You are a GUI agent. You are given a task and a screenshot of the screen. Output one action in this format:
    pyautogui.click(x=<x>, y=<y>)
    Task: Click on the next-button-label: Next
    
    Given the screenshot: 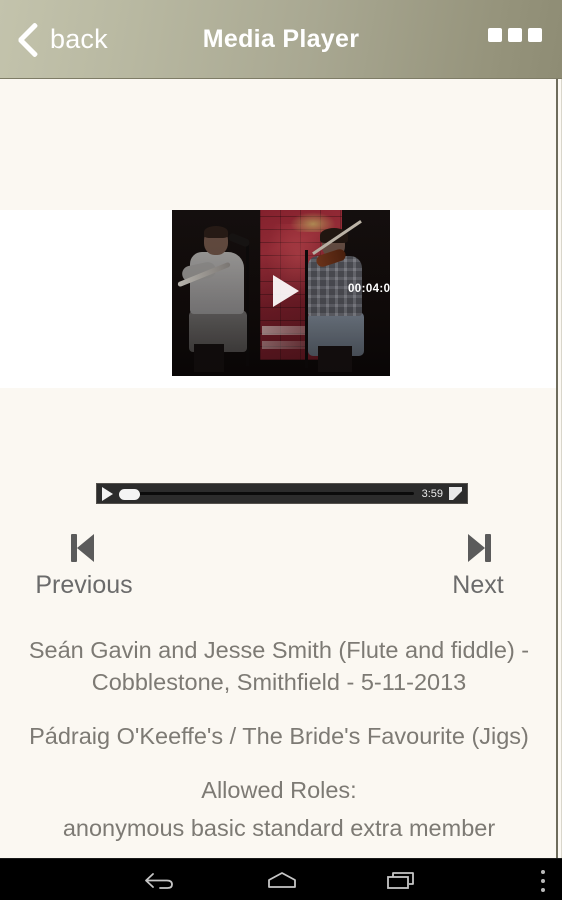 What is the action you would take?
    pyautogui.click(x=478, y=585)
    